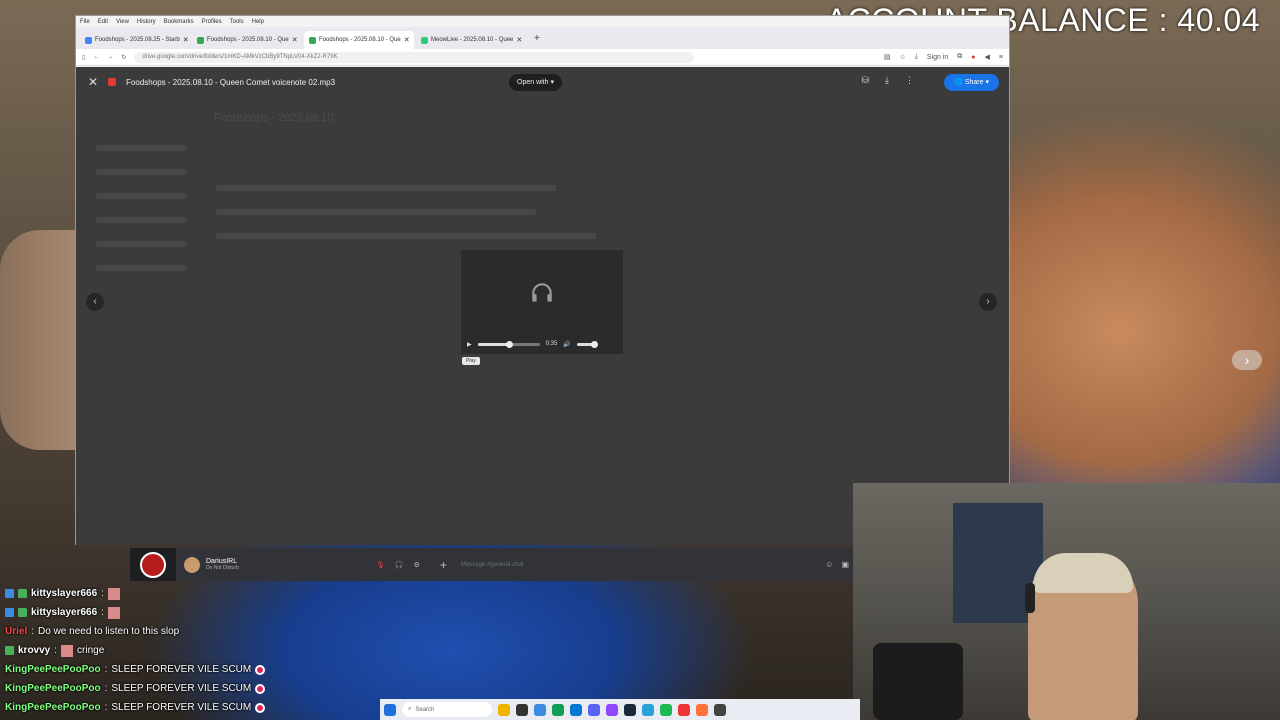 This screenshot has width=1280, height=720. I want to click on chat-text: Do we need to listen to this slop, so click(109, 631).